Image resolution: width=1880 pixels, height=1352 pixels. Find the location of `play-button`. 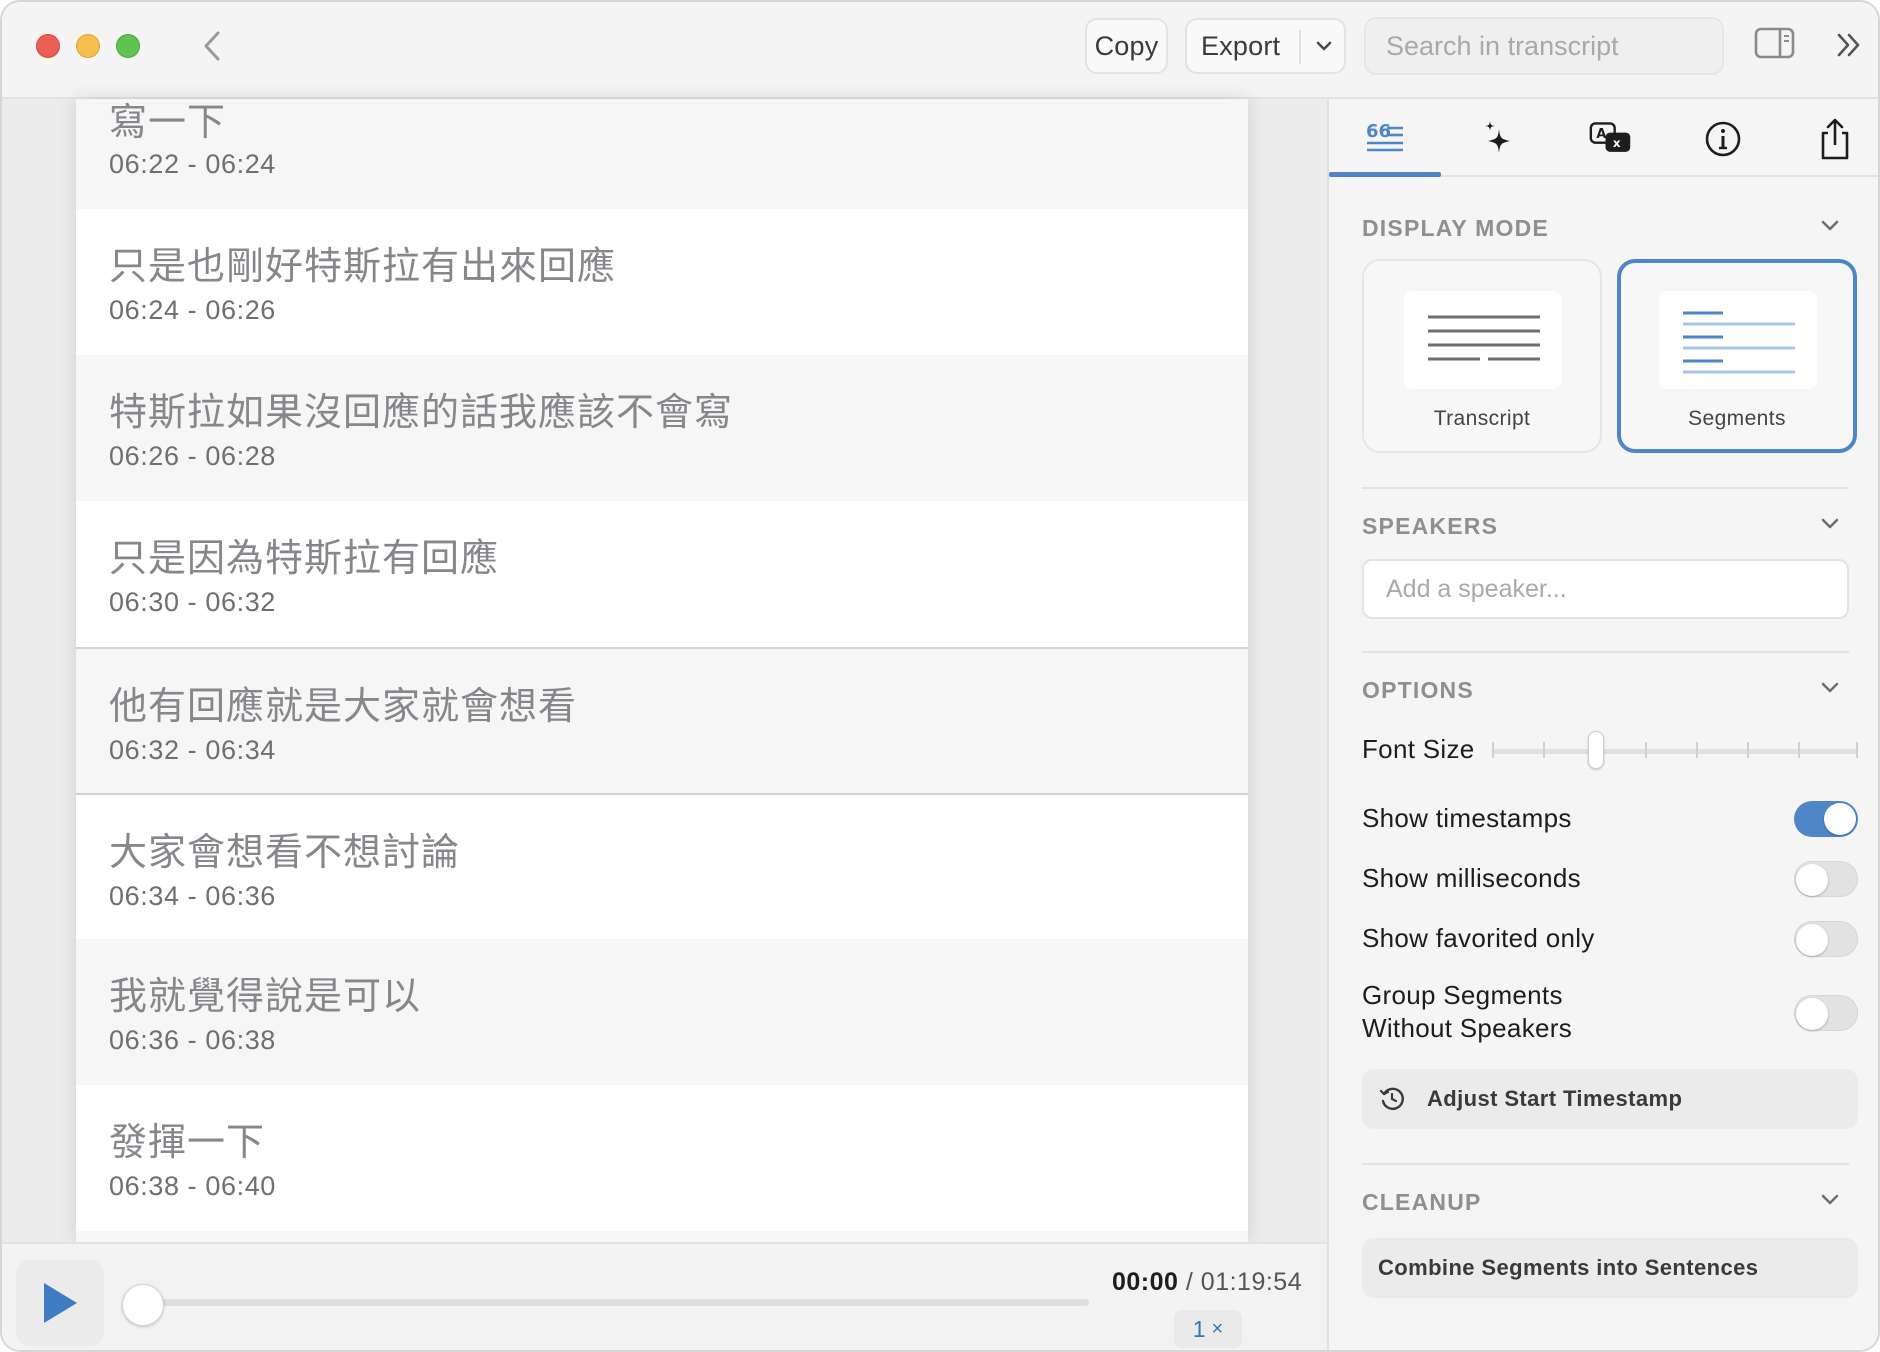

play-button is located at coordinates (60, 1303).